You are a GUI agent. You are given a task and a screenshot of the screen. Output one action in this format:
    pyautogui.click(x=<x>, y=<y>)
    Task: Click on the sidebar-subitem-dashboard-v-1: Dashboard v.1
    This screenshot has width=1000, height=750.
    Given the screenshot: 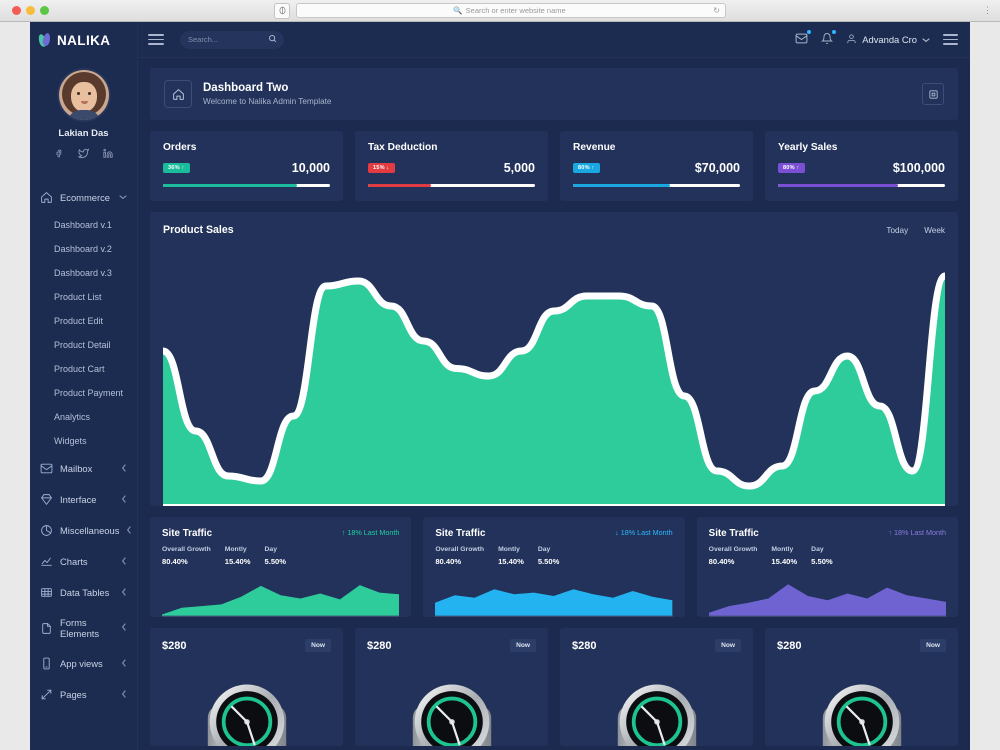 What is the action you would take?
    pyautogui.click(x=95, y=225)
    